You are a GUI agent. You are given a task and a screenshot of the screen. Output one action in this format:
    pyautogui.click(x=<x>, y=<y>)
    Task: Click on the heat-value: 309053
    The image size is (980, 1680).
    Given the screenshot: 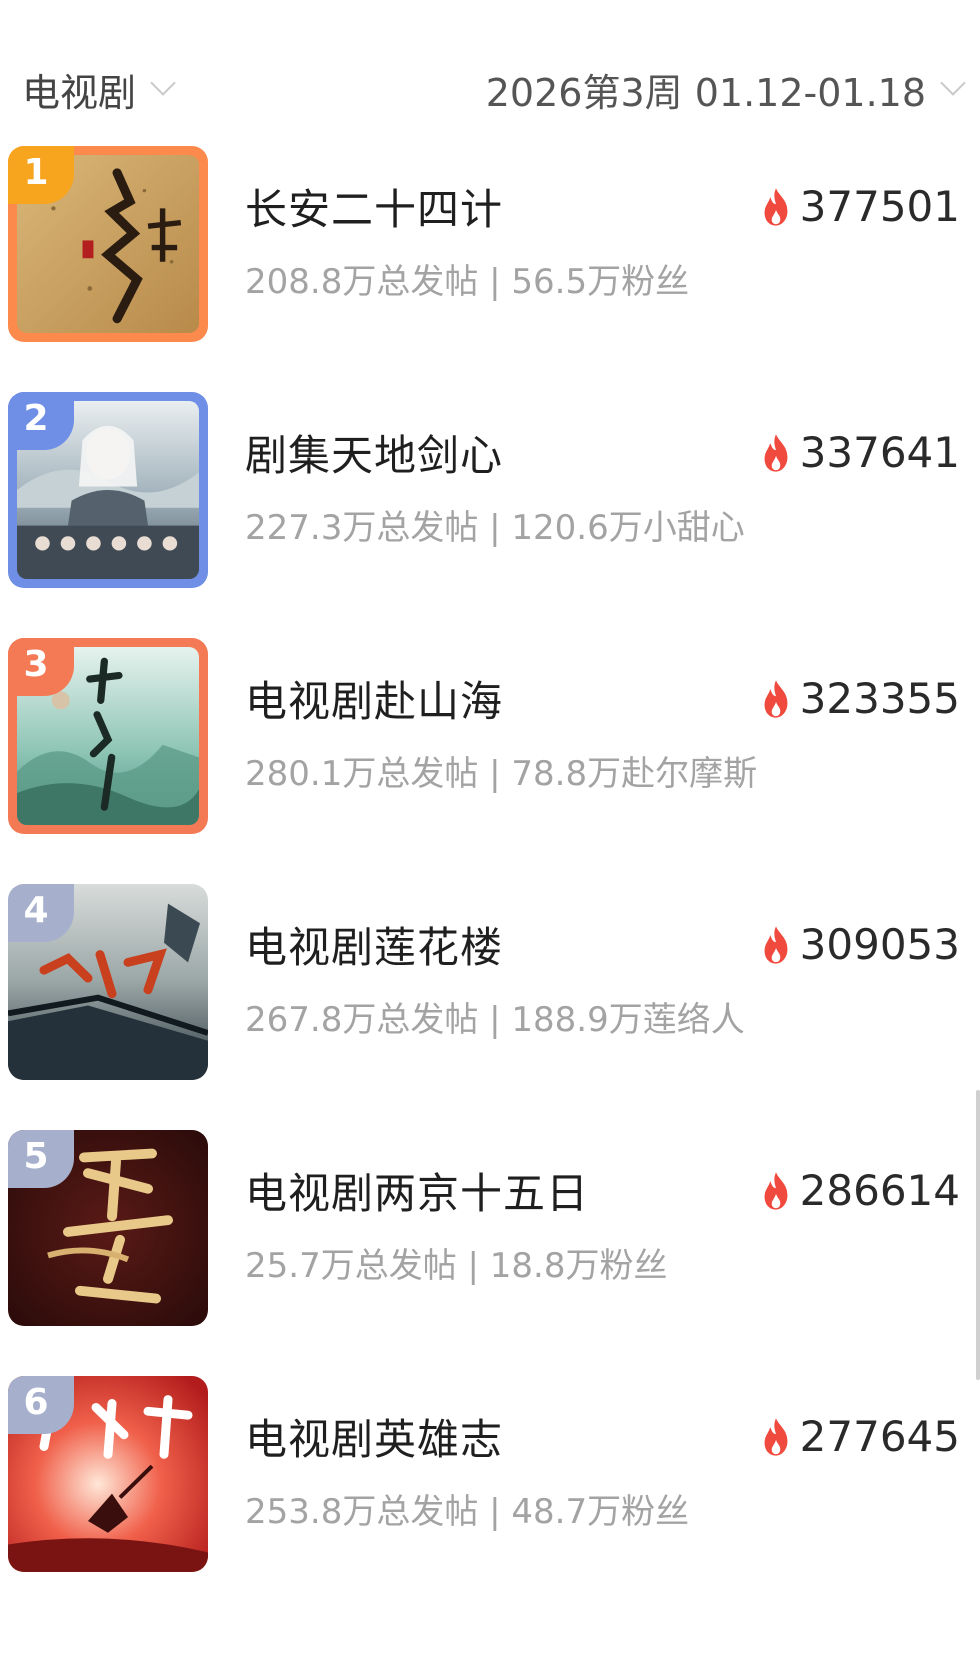 What is the action you would take?
    pyautogui.click(x=879, y=944)
    